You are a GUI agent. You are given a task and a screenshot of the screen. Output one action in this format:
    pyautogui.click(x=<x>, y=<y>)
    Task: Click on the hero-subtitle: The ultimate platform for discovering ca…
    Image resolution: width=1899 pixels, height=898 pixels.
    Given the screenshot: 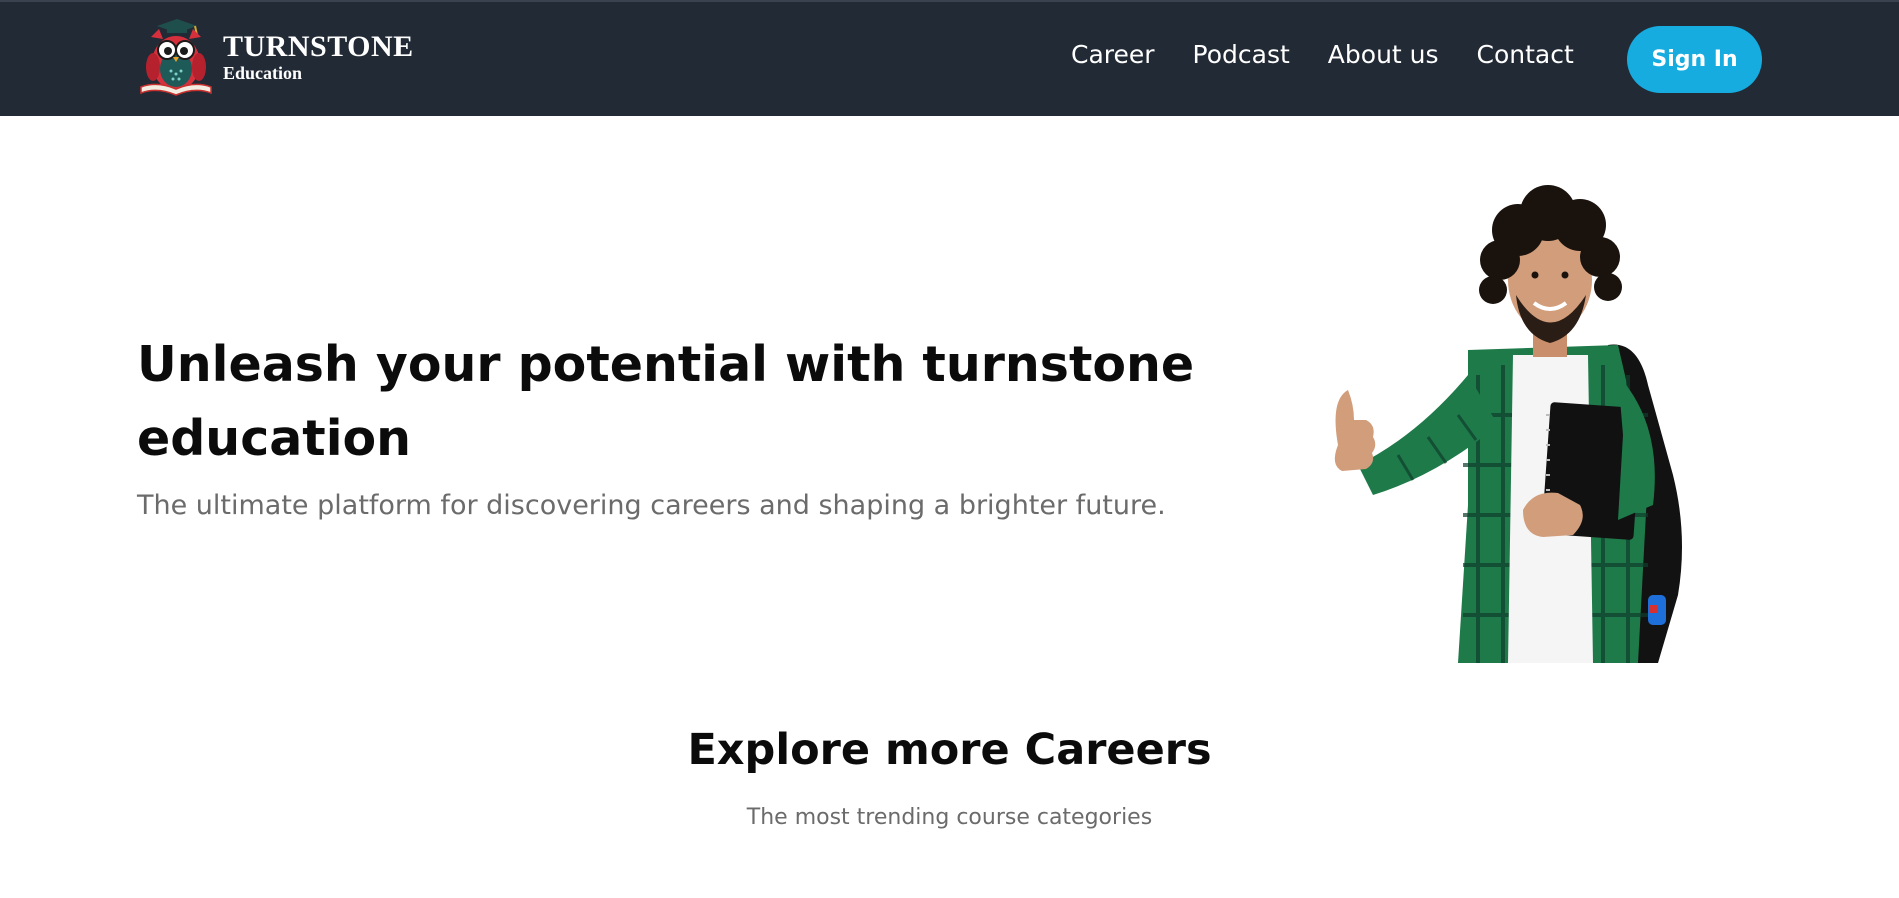 What is the action you would take?
    pyautogui.click(x=651, y=505)
    